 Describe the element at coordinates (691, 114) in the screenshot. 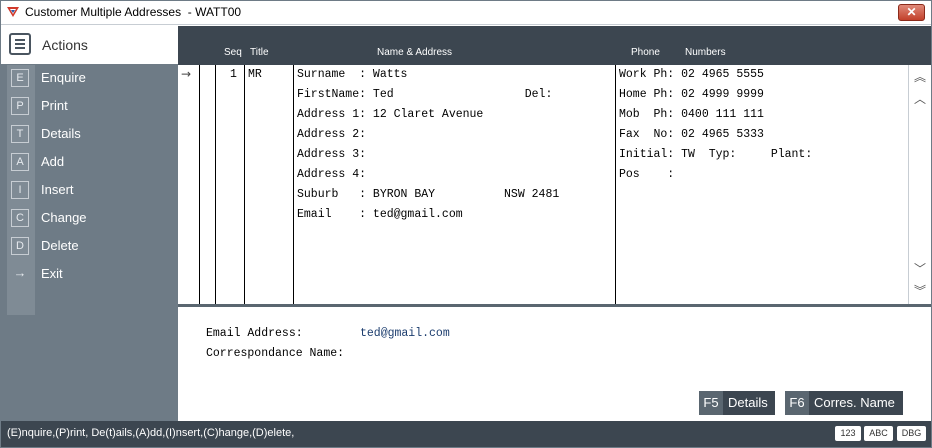

I see `mobile-phone-line: Mob Ph: 0400 111 111` at that location.